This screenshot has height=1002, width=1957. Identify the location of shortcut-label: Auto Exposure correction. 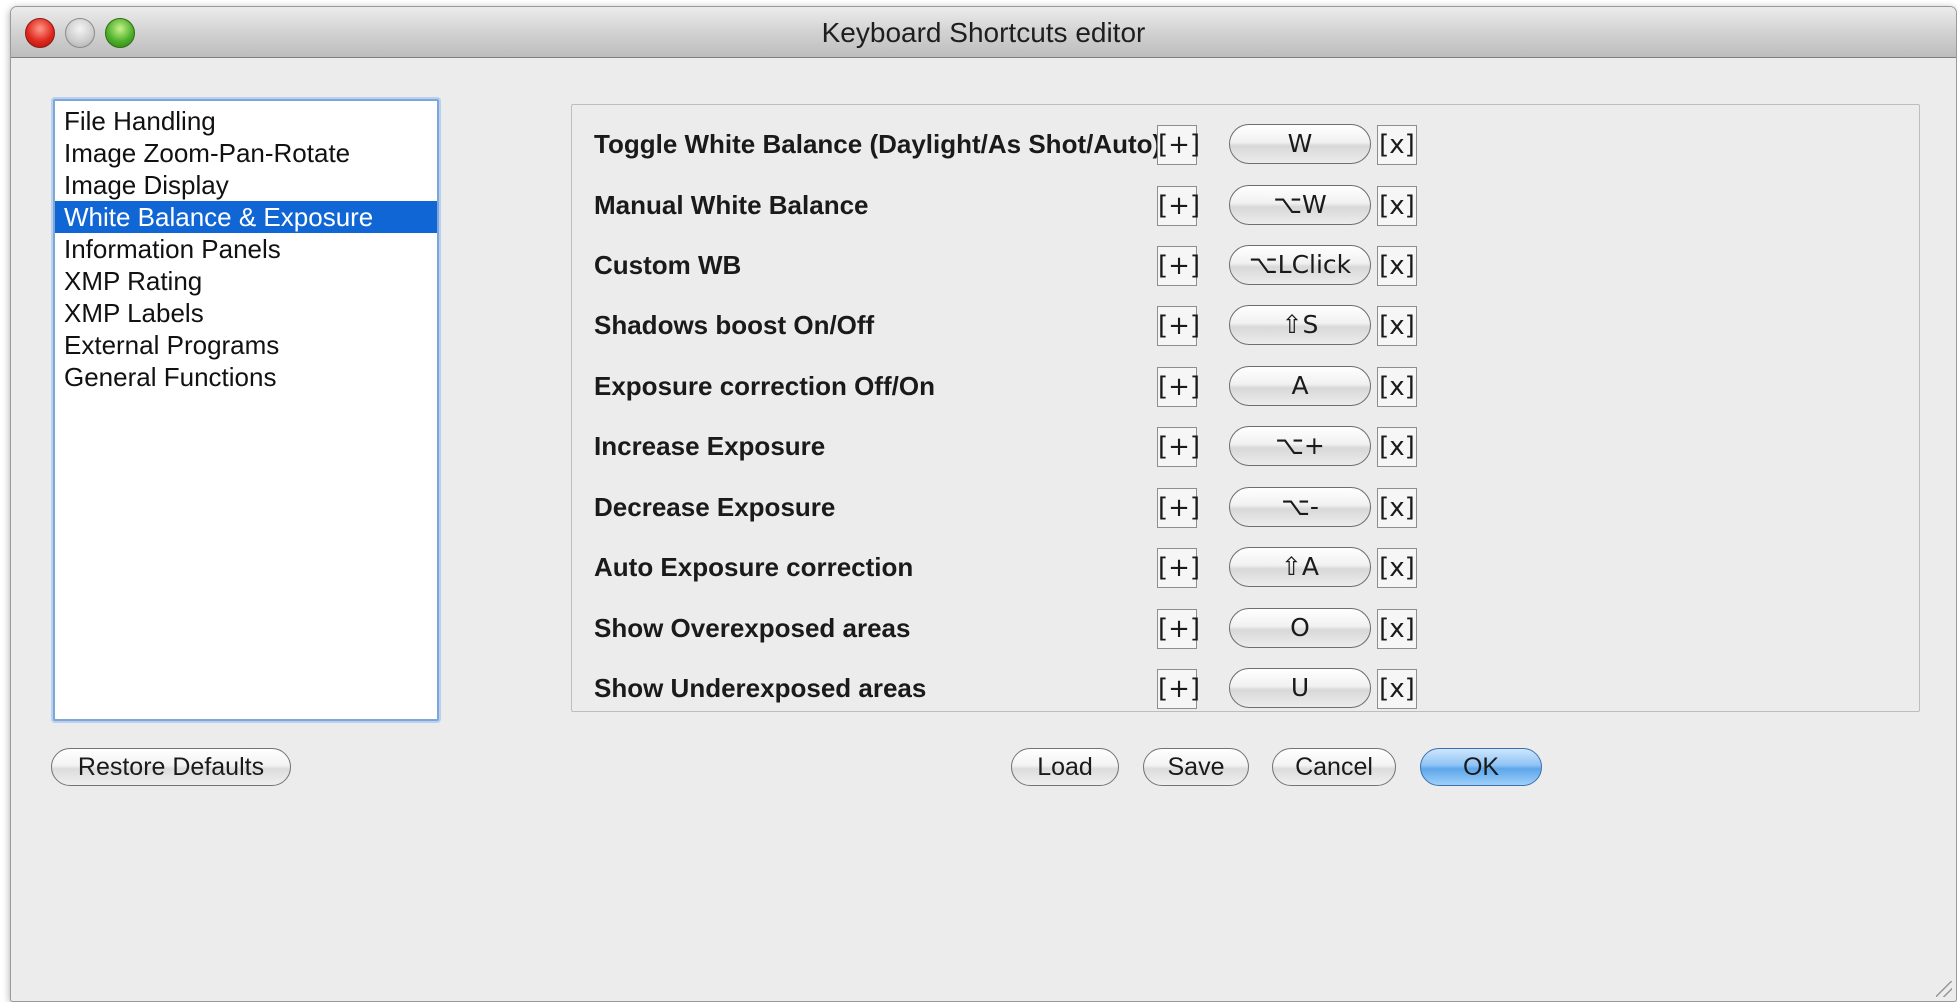
(754, 567).